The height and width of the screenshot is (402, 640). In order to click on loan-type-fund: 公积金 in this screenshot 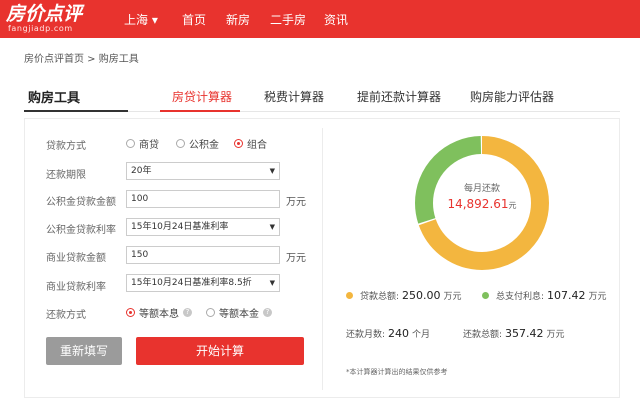, I will do `click(197, 143)`.